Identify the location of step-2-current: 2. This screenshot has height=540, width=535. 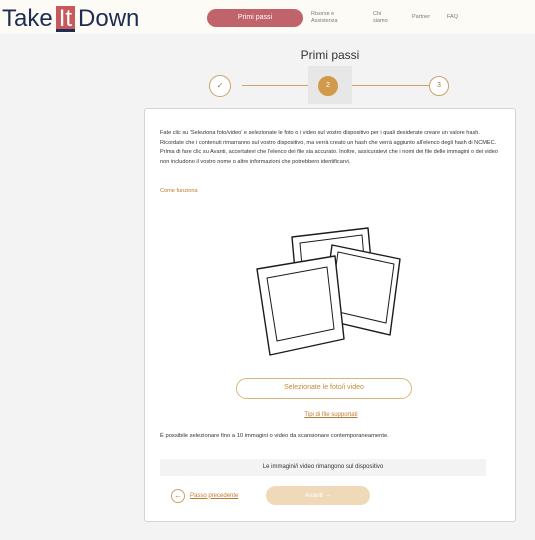
(328, 86).